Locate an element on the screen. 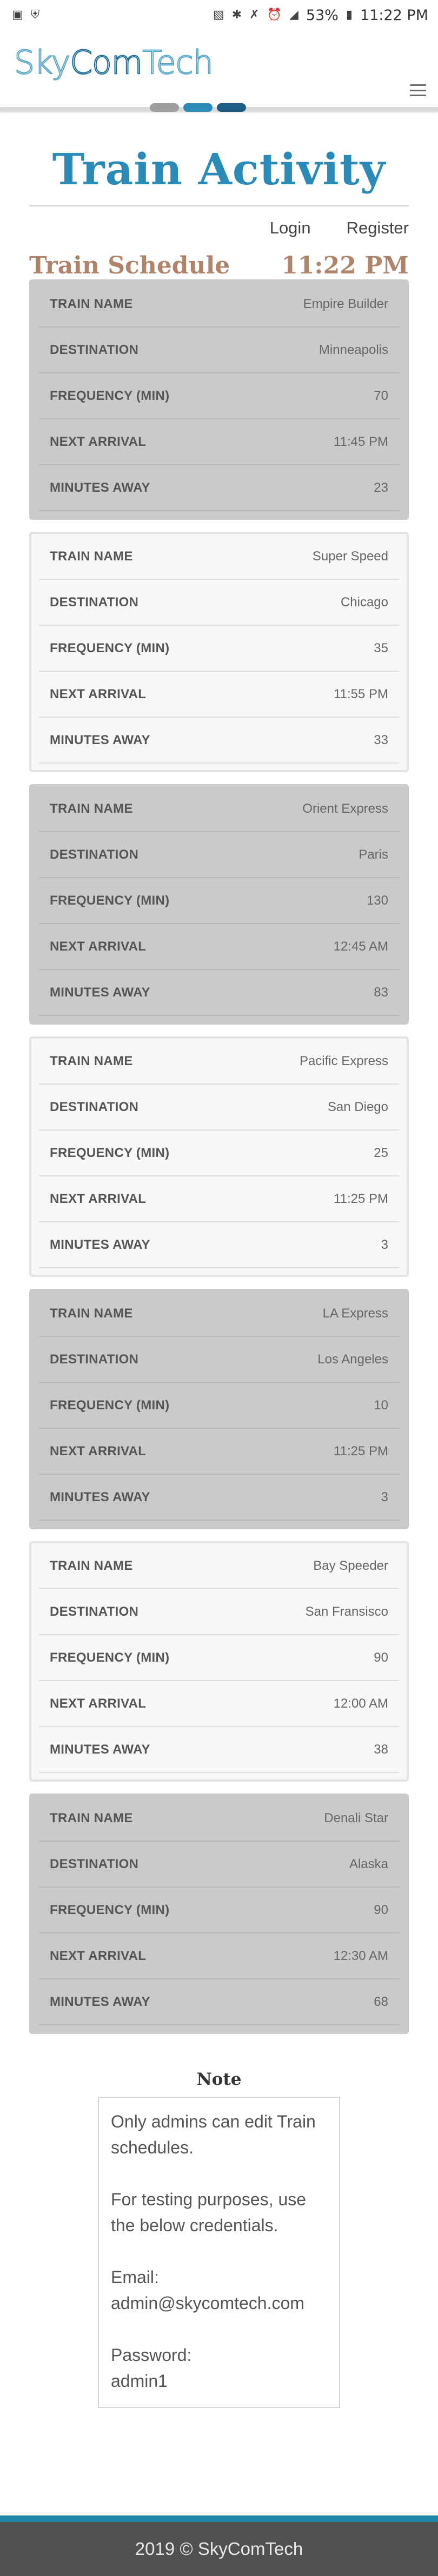 This screenshot has height=2576, width=438. train-row-minutes-away: Minutes Away 23 is located at coordinates (219, 488).